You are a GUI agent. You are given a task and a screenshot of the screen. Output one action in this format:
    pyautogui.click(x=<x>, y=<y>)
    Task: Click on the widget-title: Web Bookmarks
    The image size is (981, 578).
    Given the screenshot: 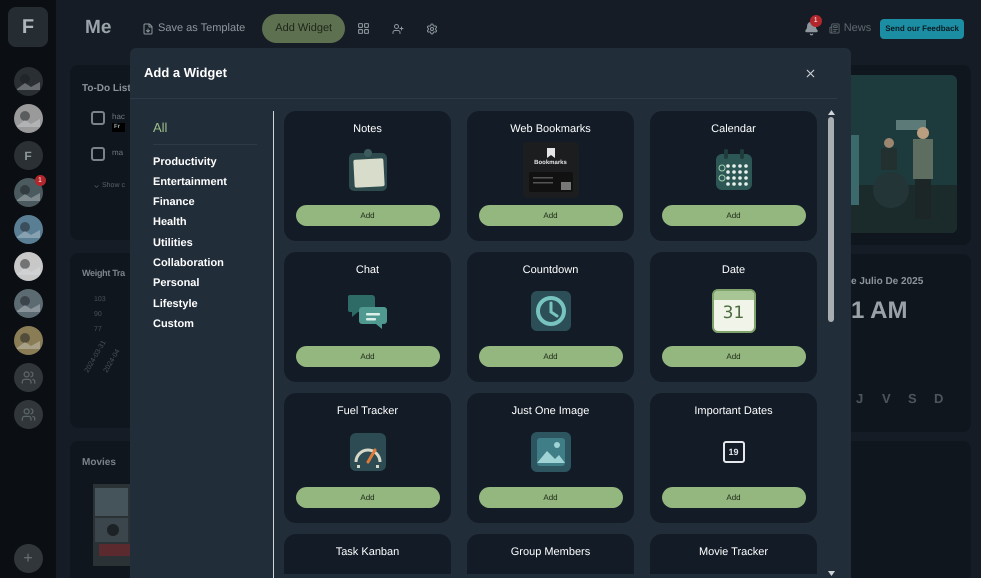 What is the action you would take?
    pyautogui.click(x=550, y=129)
    